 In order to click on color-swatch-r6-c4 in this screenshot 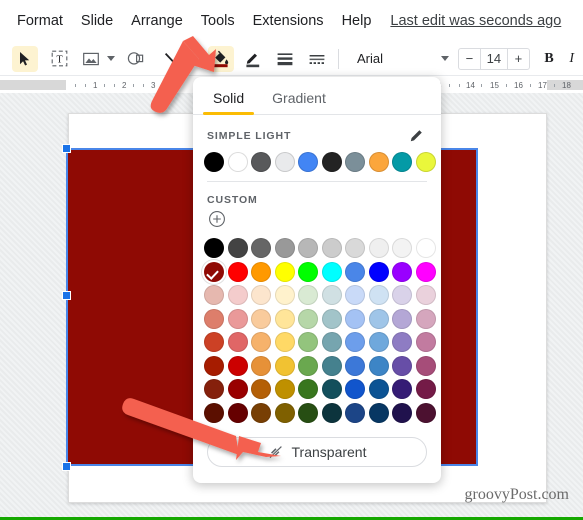, I will do `click(308, 389)`.